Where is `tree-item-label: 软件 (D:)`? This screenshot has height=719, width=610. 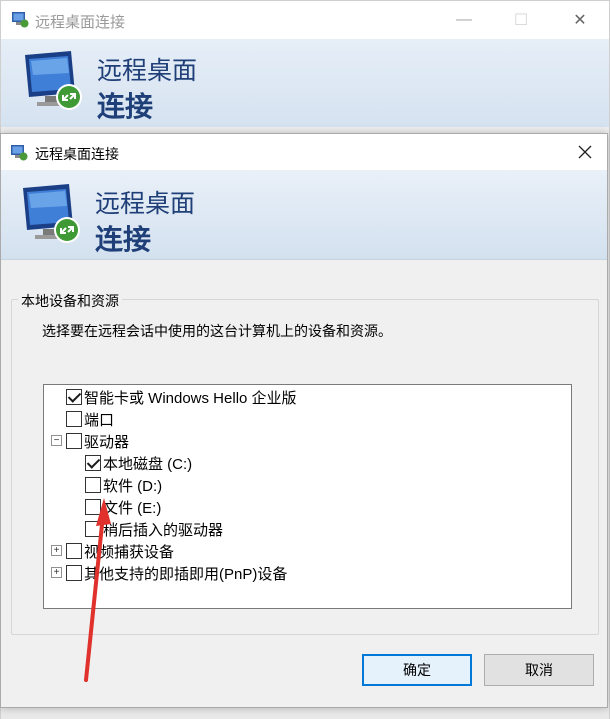 tree-item-label: 软件 (D:) is located at coordinates (133, 486).